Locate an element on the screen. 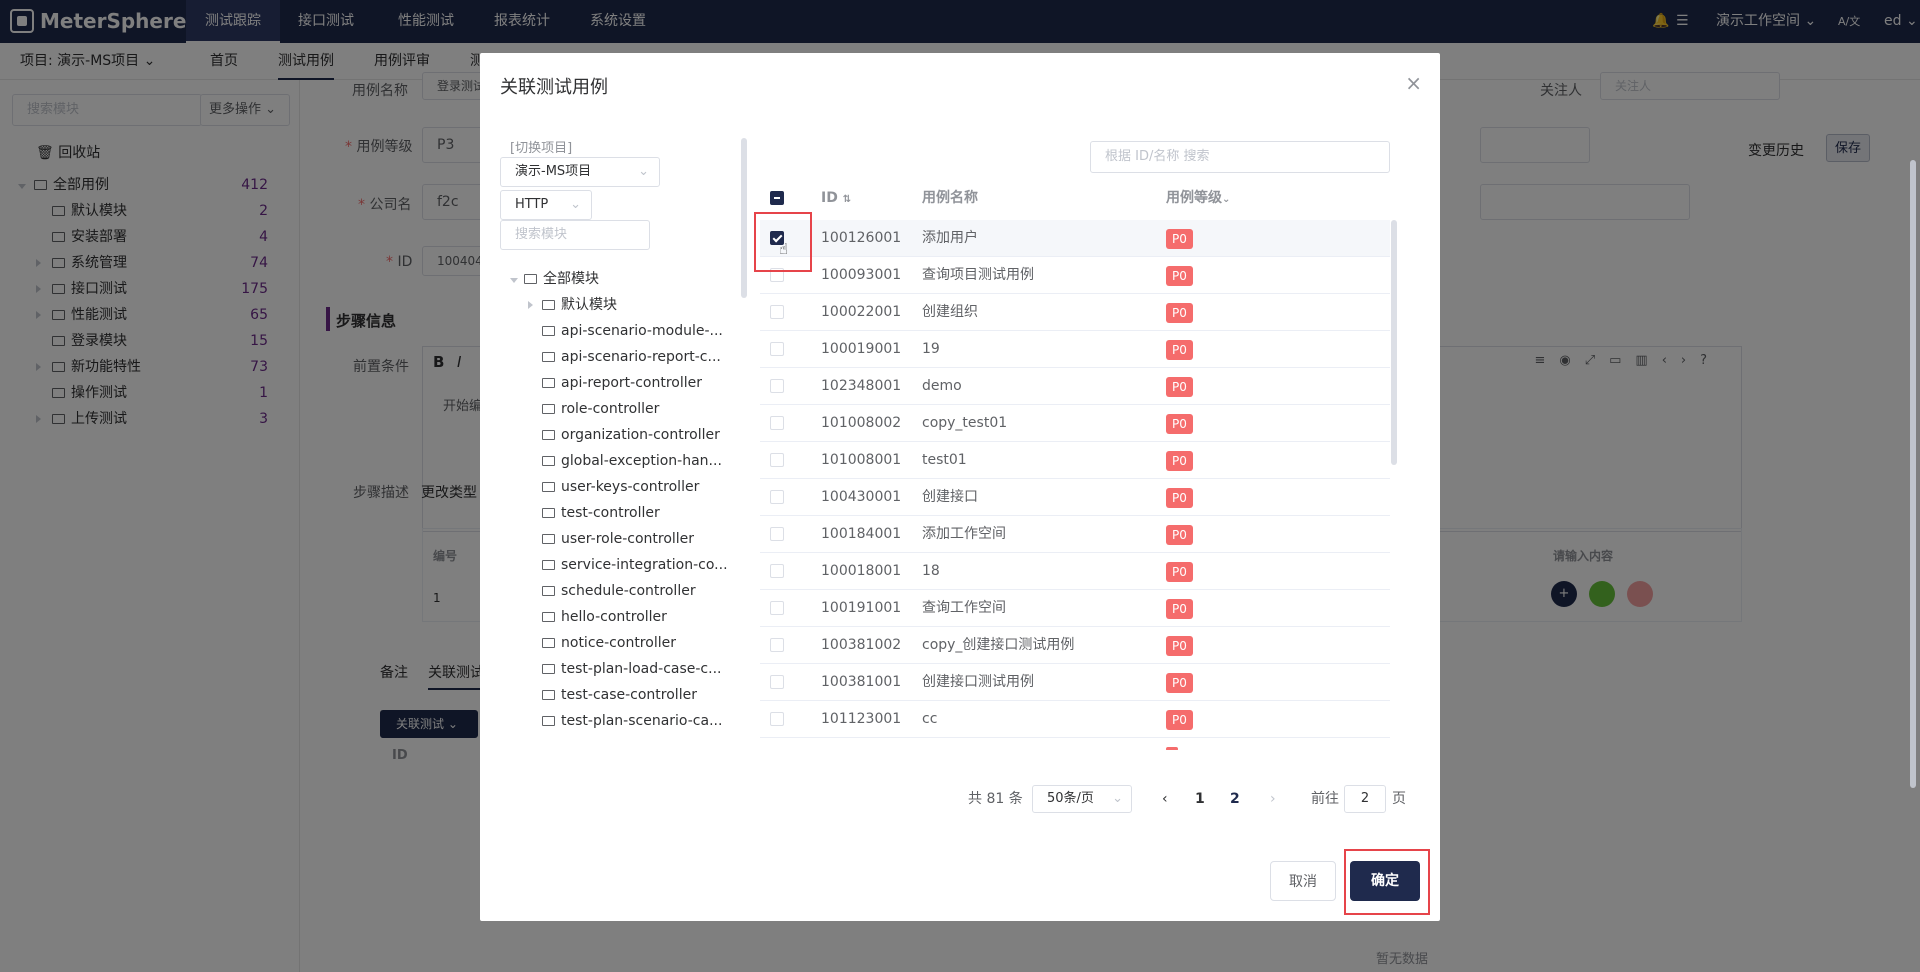 The height and width of the screenshot is (972, 1920). sort-icon: ⇅ is located at coordinates (847, 199).